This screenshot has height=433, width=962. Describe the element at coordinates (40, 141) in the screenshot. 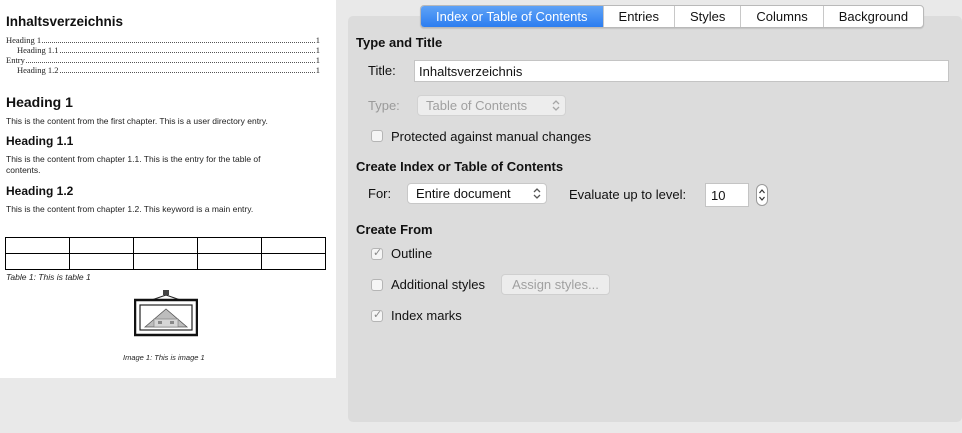

I see `preview-heading-1-1: Heading 1.1` at that location.